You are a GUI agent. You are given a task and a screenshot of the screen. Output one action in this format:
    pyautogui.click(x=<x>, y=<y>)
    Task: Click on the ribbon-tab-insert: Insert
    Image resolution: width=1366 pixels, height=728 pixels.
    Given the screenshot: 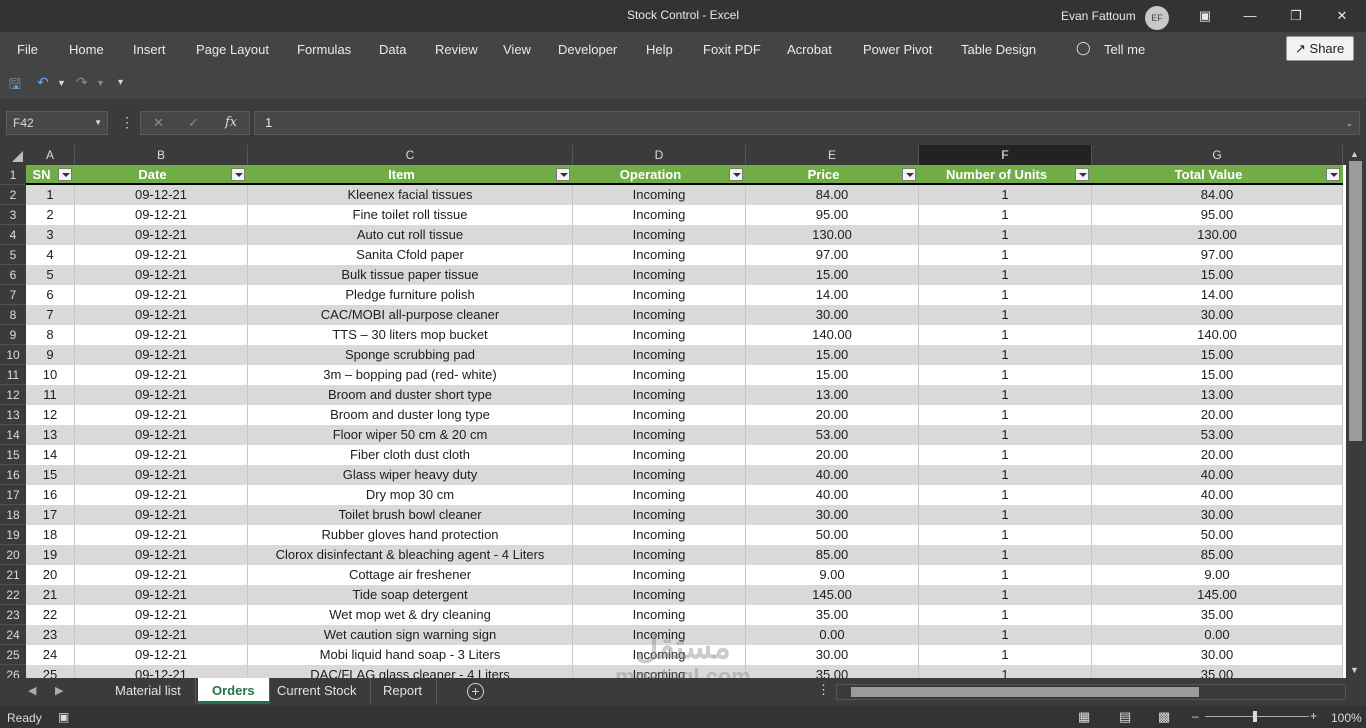 What is the action you would take?
    pyautogui.click(x=149, y=49)
    